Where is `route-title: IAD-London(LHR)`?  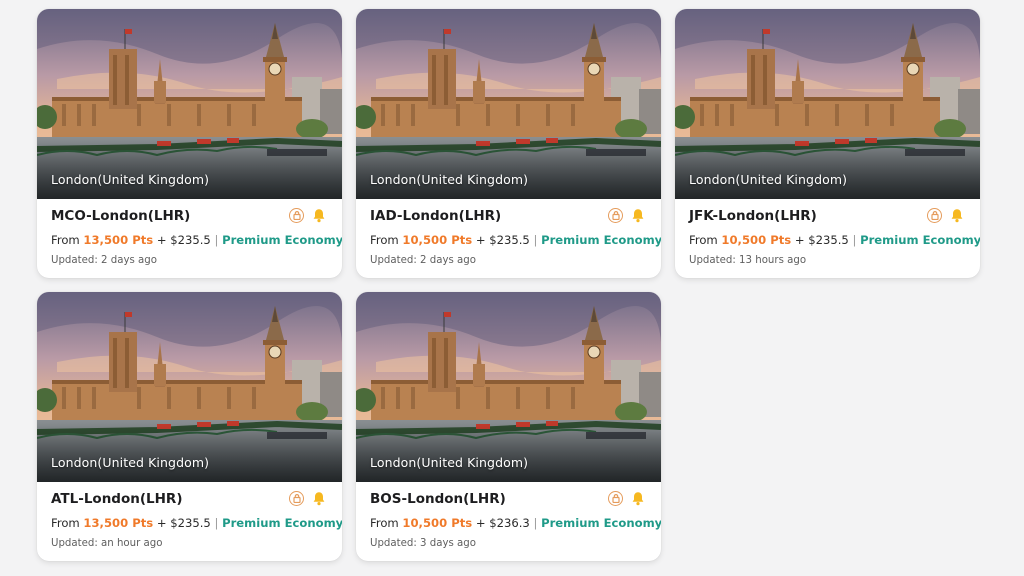
route-title: IAD-London(LHR) is located at coordinates (435, 216).